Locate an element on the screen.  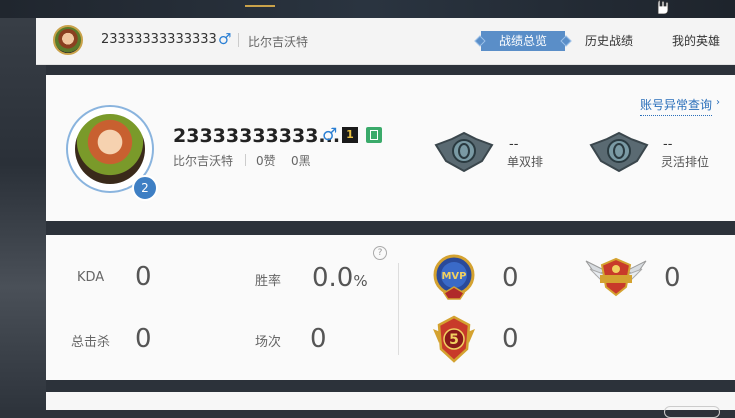
svg-text: 5 is located at coordinates (454, 340).